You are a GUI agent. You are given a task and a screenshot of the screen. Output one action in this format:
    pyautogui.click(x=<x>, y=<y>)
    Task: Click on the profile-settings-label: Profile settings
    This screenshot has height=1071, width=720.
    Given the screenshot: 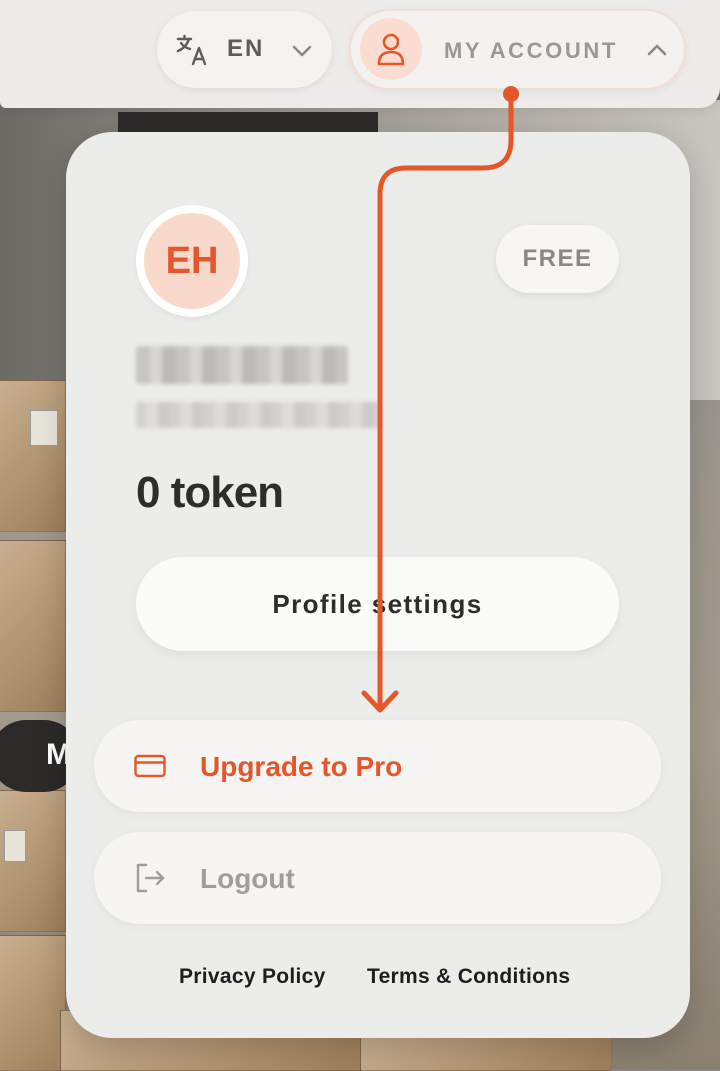 What is the action you would take?
    pyautogui.click(x=377, y=603)
    